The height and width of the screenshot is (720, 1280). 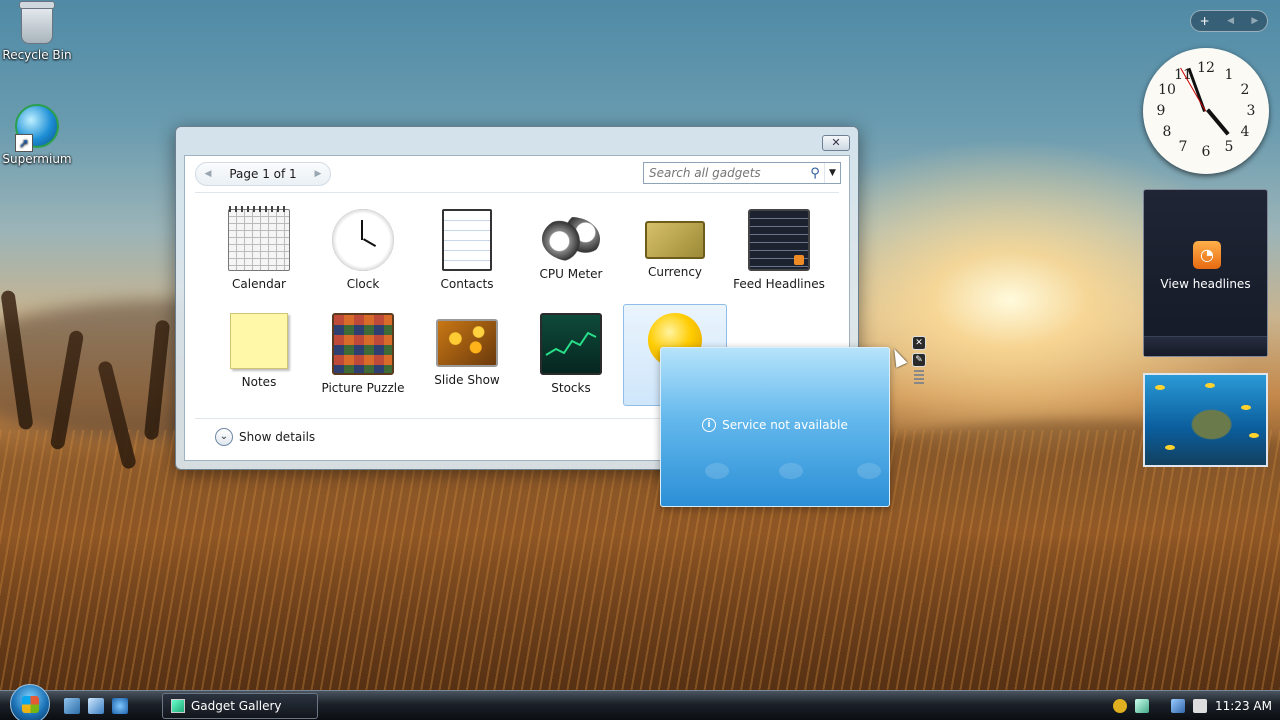 What do you see at coordinates (236, 706) in the screenshot?
I see `taskbar-button-label: Gadget Gallery` at bounding box center [236, 706].